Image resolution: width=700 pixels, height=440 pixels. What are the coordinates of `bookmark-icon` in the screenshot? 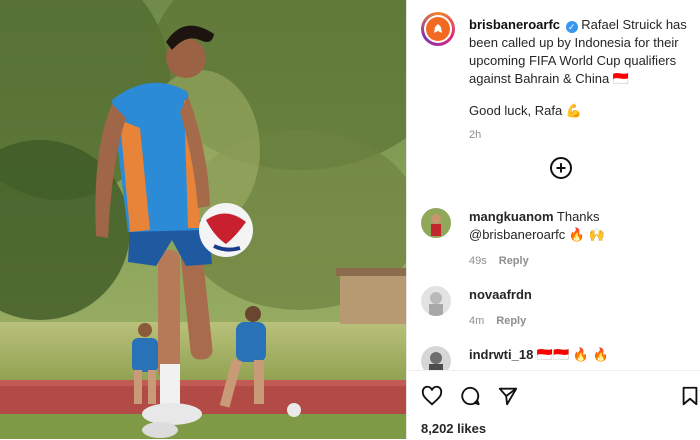 It's located at (689, 396).